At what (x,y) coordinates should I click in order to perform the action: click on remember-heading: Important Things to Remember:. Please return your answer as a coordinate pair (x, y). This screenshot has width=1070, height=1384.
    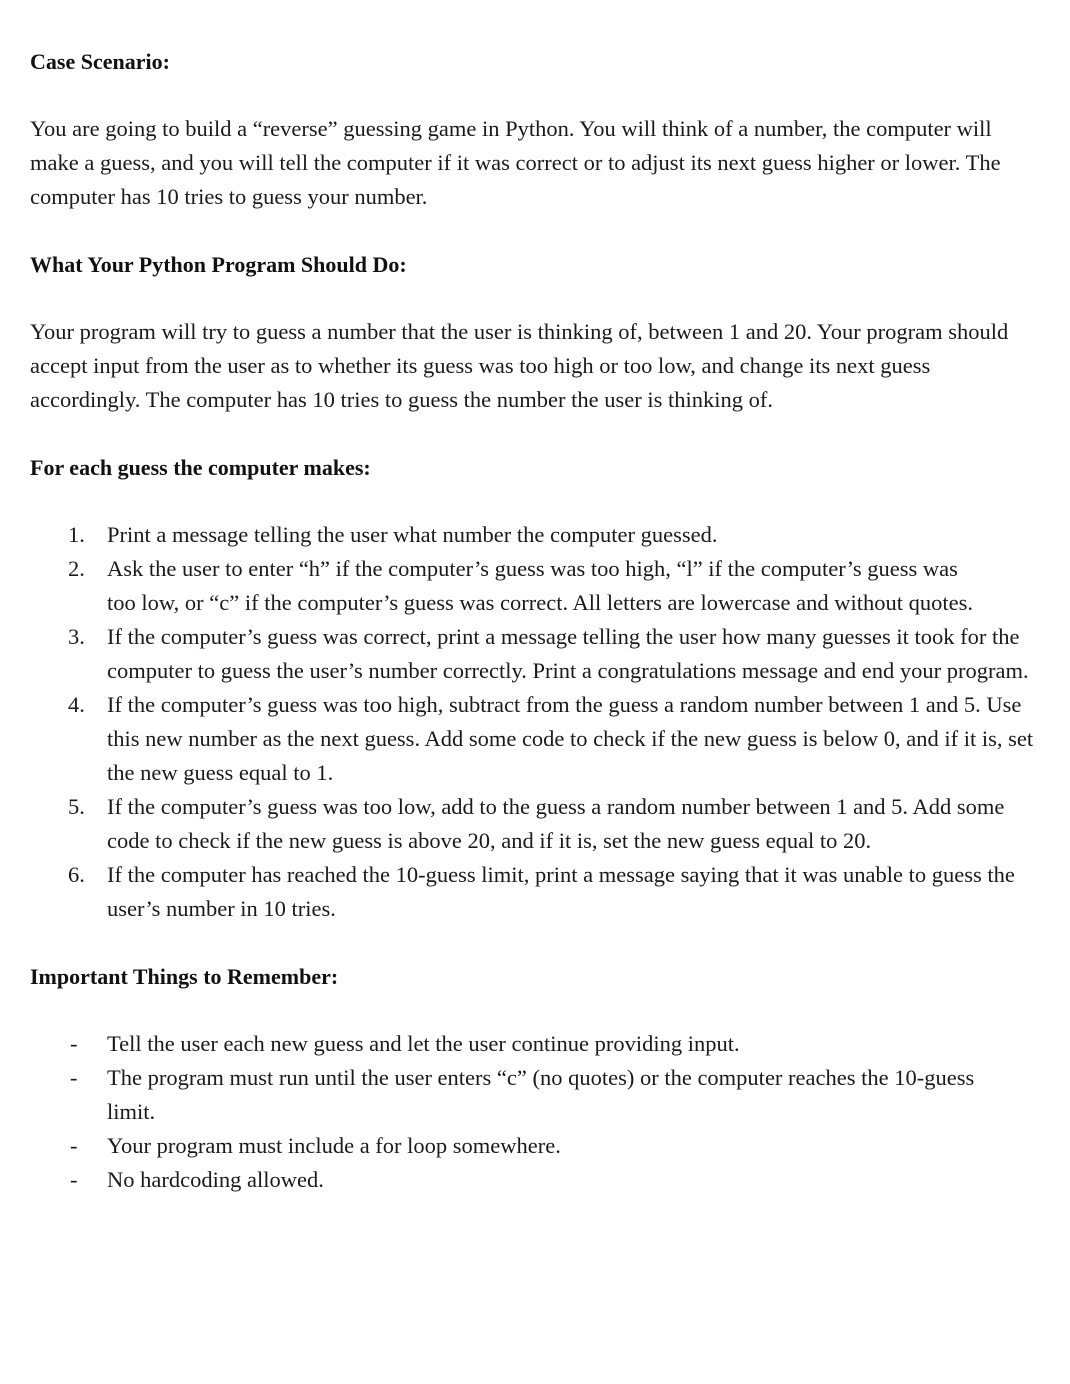
    Looking at the image, I should click on (184, 976).